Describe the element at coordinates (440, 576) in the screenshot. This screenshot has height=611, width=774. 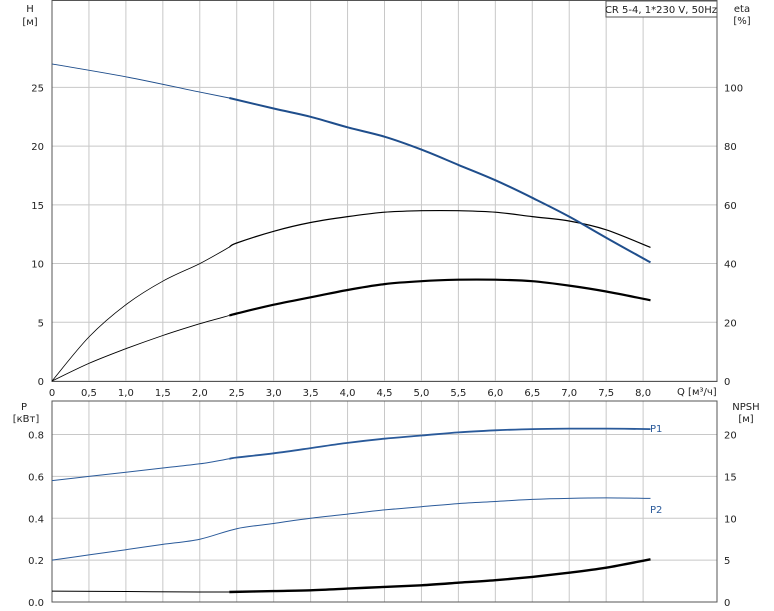
I see `npsh-curve-operating-segment` at that location.